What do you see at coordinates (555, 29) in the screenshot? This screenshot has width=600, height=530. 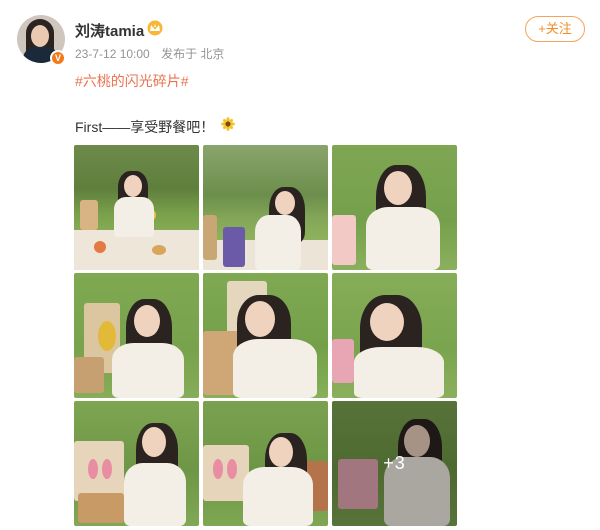 I see `follow-button: +关注` at bounding box center [555, 29].